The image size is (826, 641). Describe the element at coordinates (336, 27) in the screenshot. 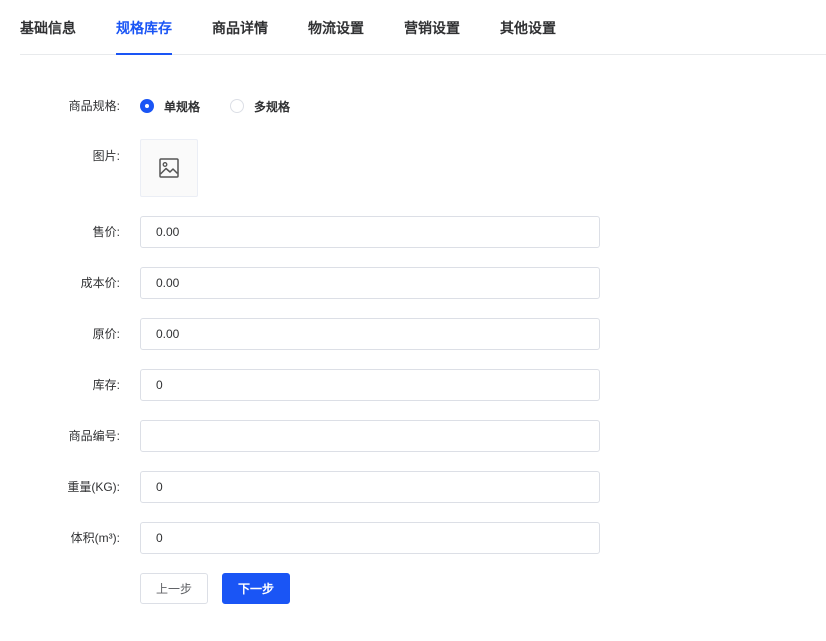

I see `tab-logistics-settings: 物流设置` at that location.